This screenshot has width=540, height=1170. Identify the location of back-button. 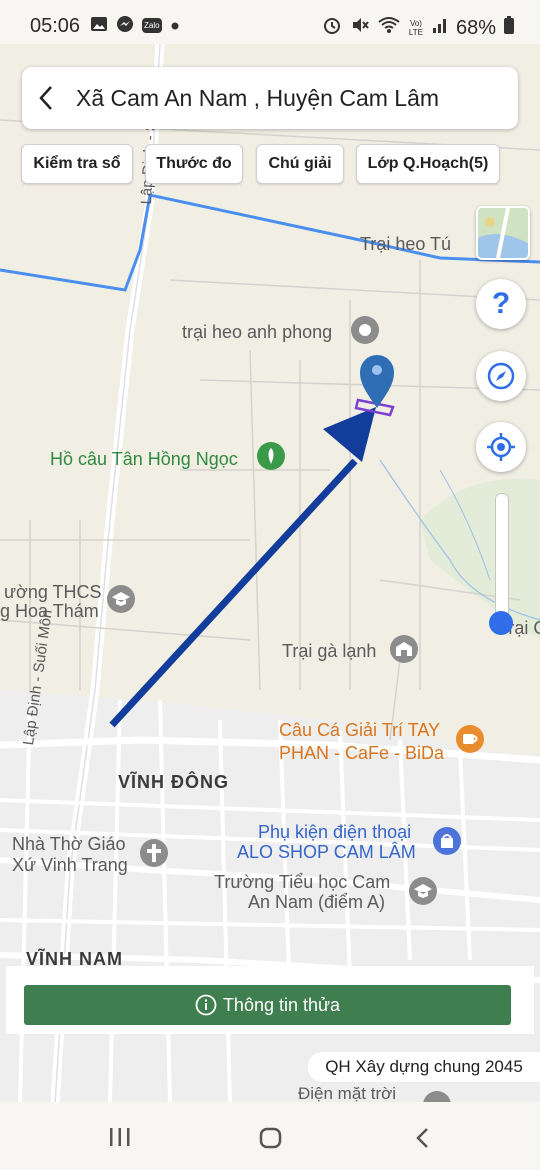
(46, 98).